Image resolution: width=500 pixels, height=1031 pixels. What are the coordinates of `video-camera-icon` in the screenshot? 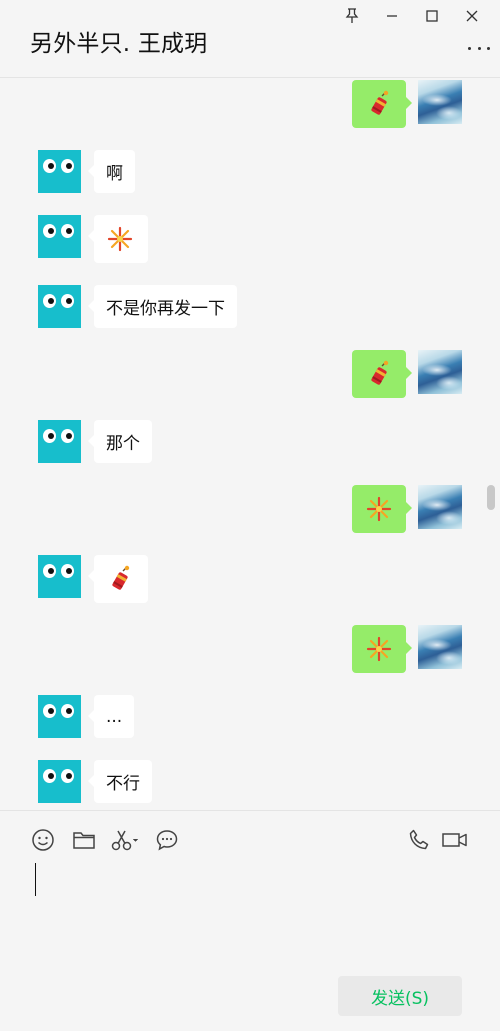 It's located at (454, 840).